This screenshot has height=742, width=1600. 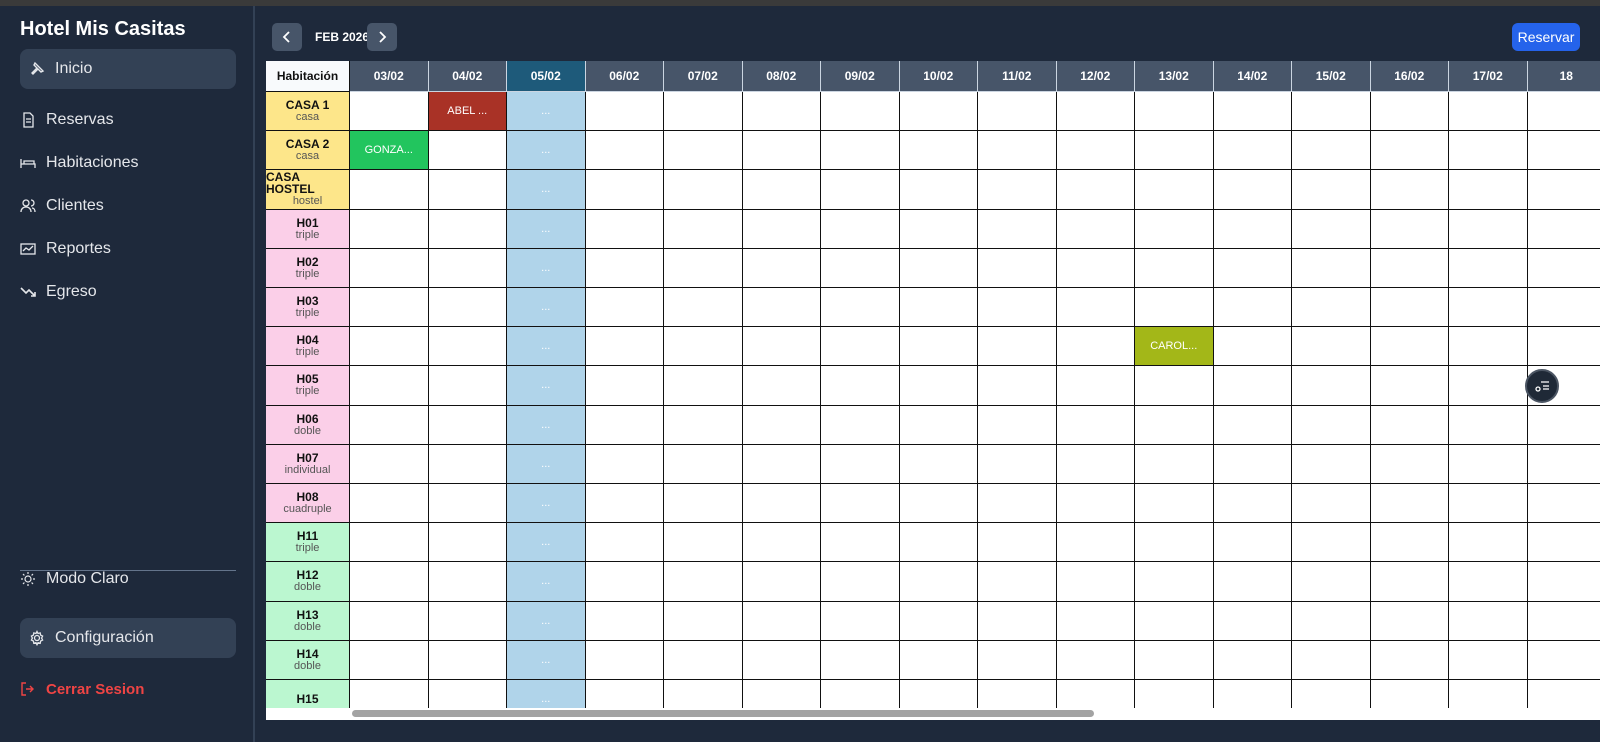 I want to click on prev-month-button, so click(x=287, y=37).